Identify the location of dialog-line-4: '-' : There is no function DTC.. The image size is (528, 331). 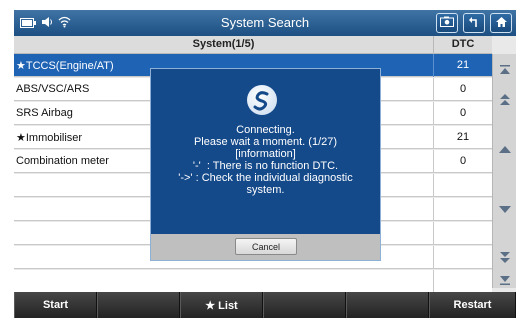
(265, 166).